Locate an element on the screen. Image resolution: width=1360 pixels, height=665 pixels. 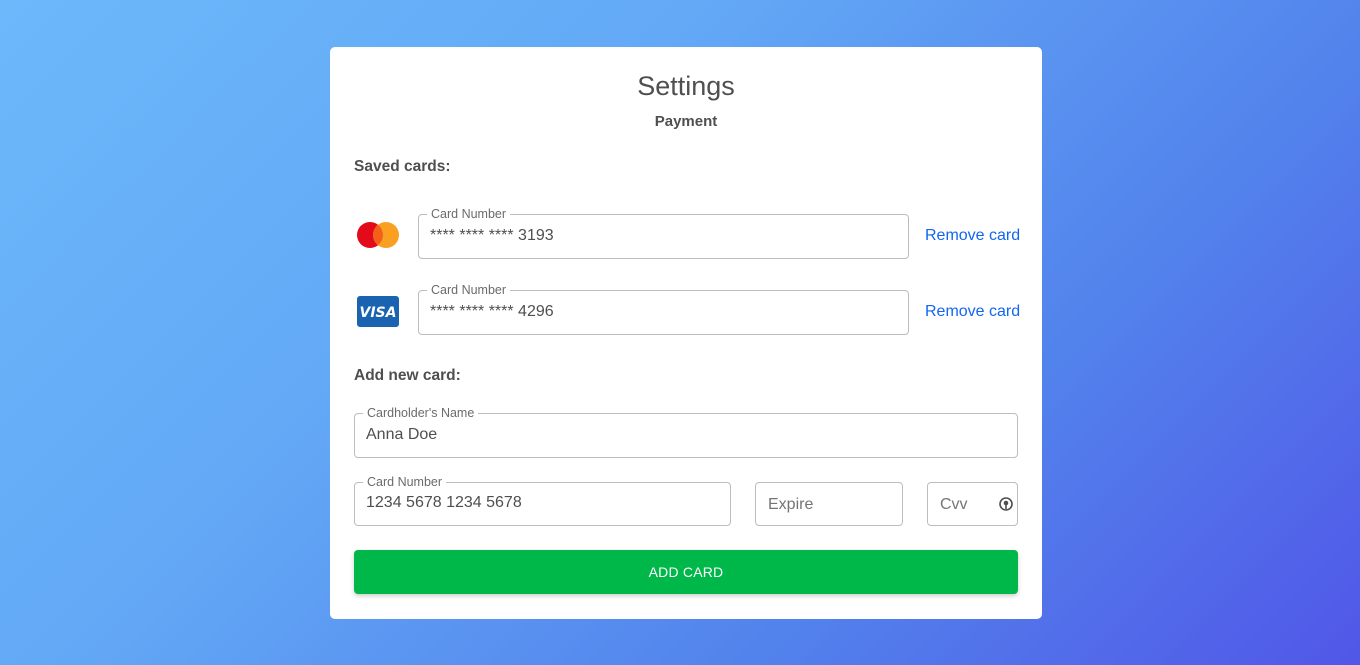
page-subtitle: Payment is located at coordinates (686, 121).